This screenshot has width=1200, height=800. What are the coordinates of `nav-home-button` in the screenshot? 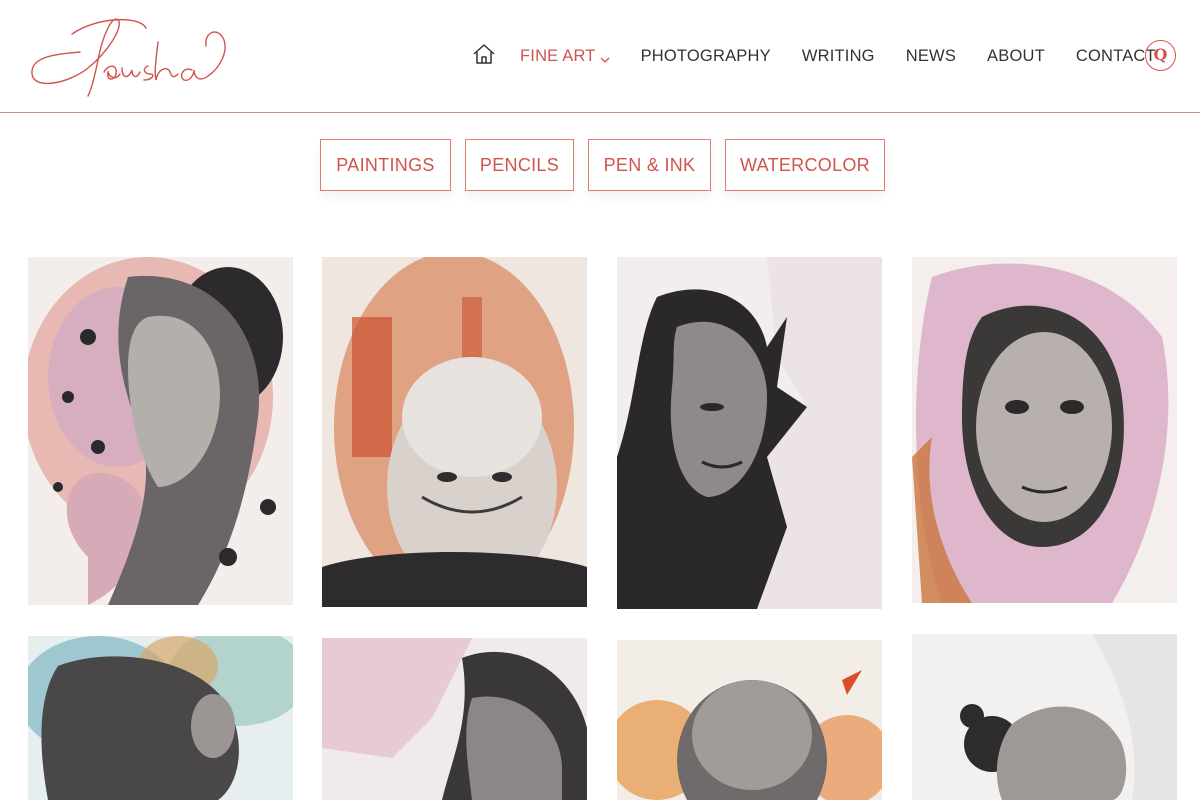 It's located at (484, 56).